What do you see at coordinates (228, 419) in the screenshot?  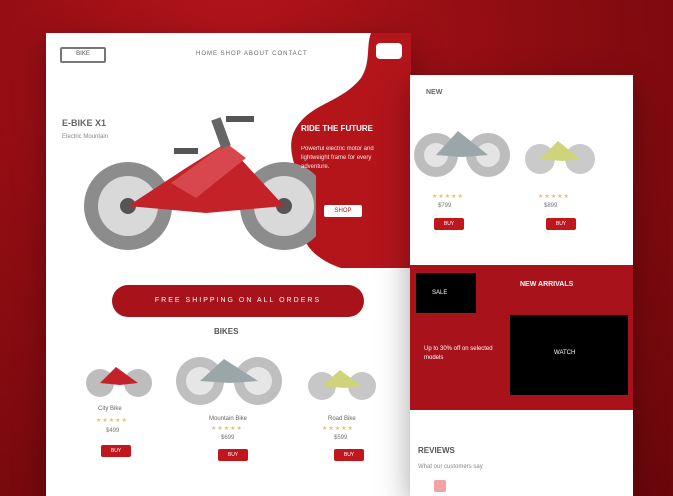 I see `product-name: Mountain Bike` at bounding box center [228, 419].